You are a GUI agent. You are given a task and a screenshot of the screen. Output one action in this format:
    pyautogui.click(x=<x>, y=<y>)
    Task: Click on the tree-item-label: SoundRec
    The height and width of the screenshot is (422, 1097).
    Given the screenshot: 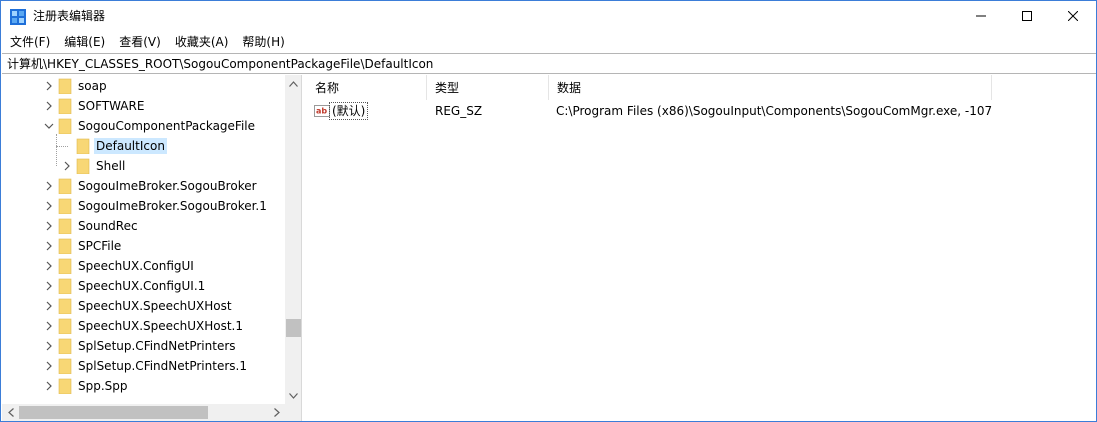 What is the action you would take?
    pyautogui.click(x=108, y=226)
    